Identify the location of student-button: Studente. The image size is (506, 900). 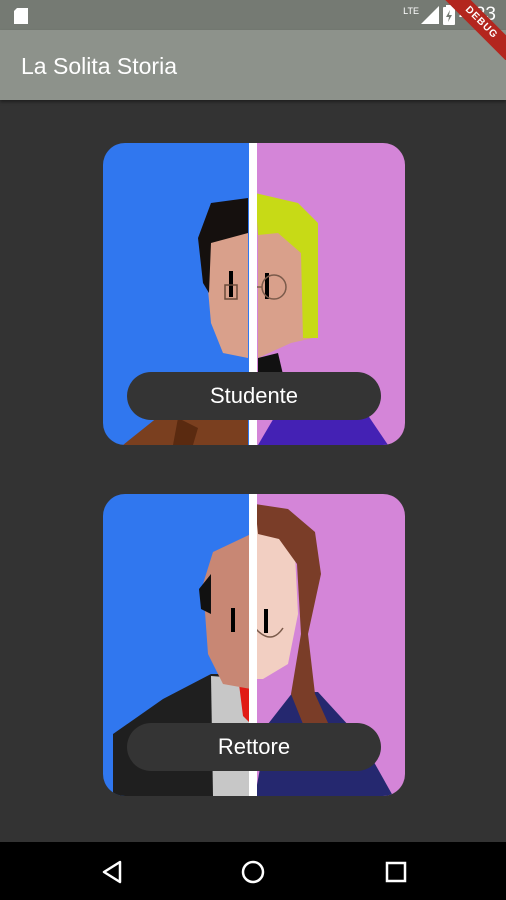
(254, 396).